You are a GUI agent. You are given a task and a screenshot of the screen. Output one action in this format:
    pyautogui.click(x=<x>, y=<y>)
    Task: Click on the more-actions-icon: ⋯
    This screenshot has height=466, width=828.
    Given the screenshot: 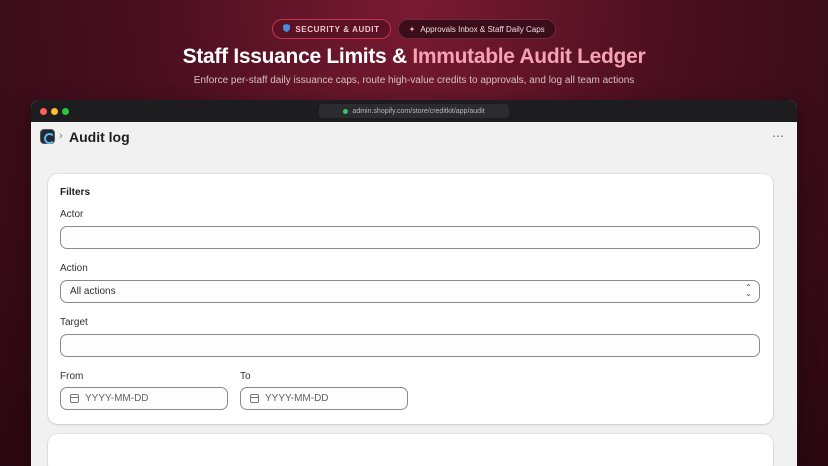 What is the action you would take?
    pyautogui.click(x=778, y=136)
    